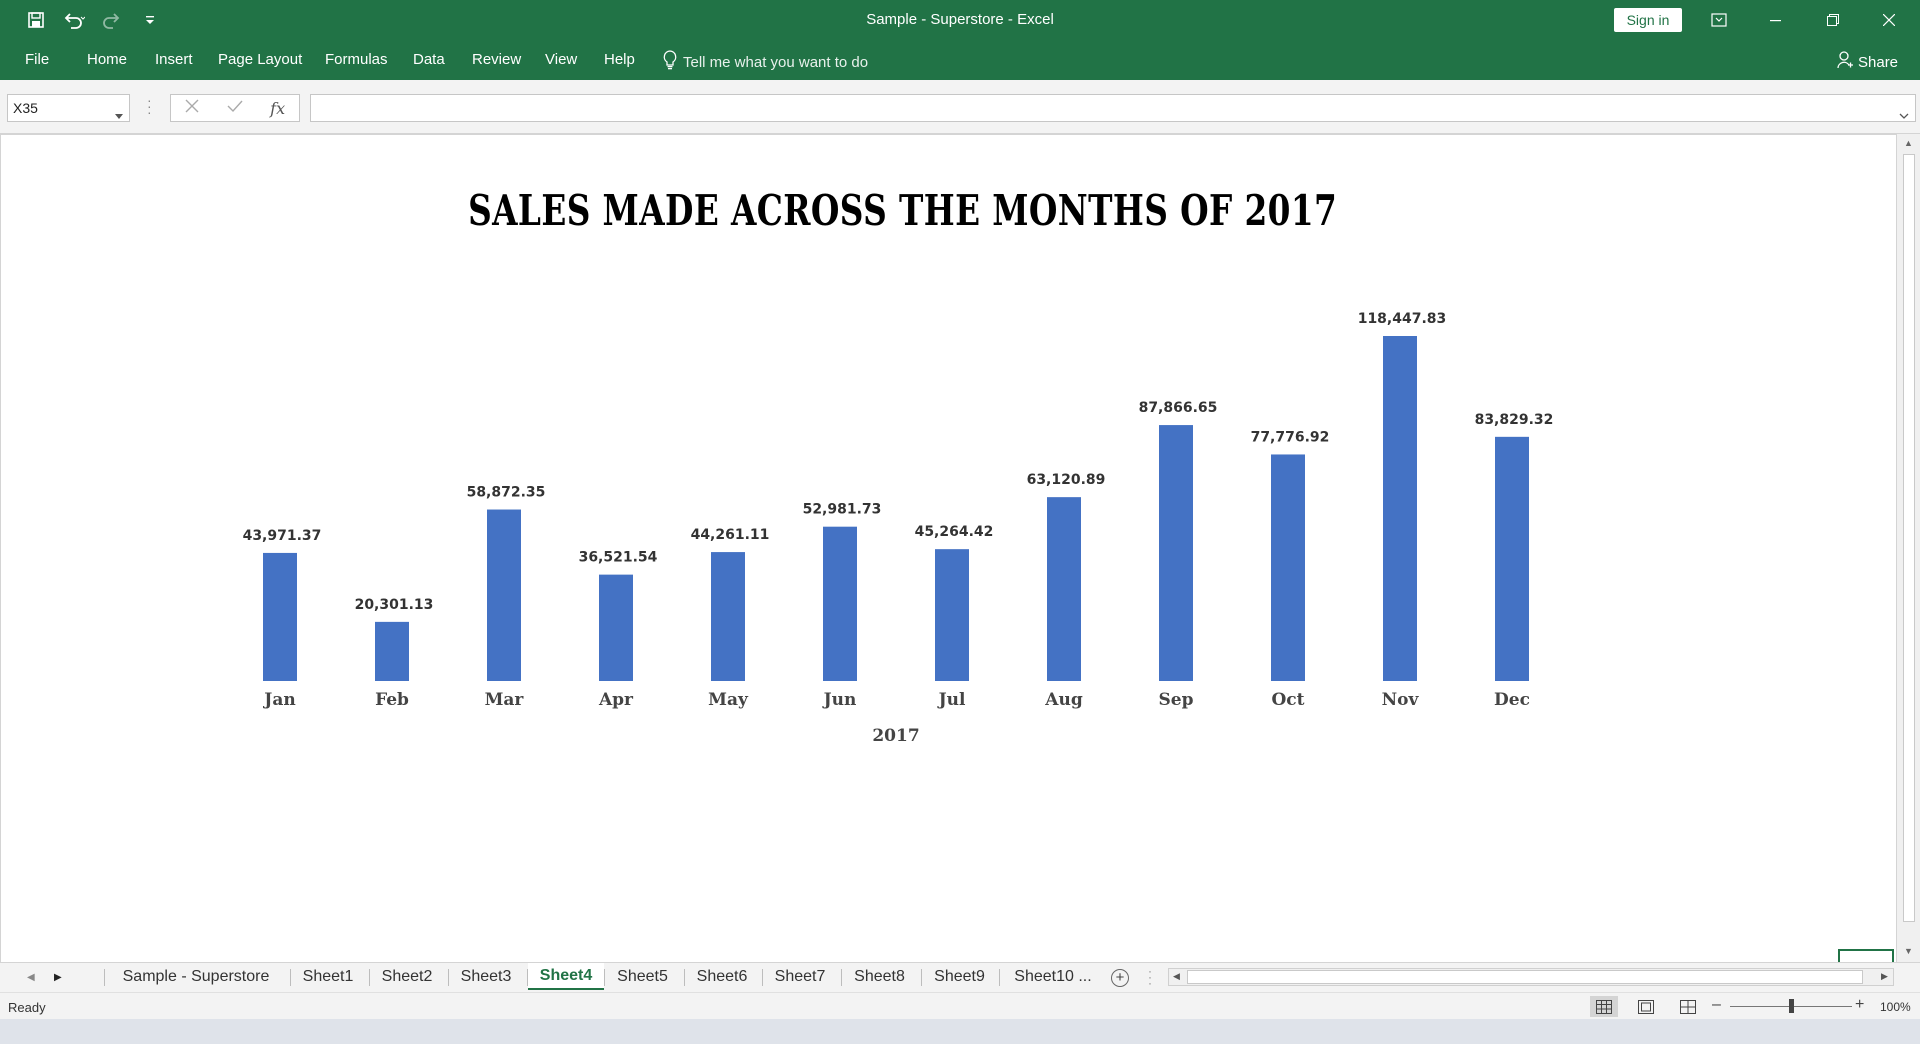 This screenshot has height=1044, width=1920. I want to click on data-label-sep: 87,866.65, so click(1178, 408).